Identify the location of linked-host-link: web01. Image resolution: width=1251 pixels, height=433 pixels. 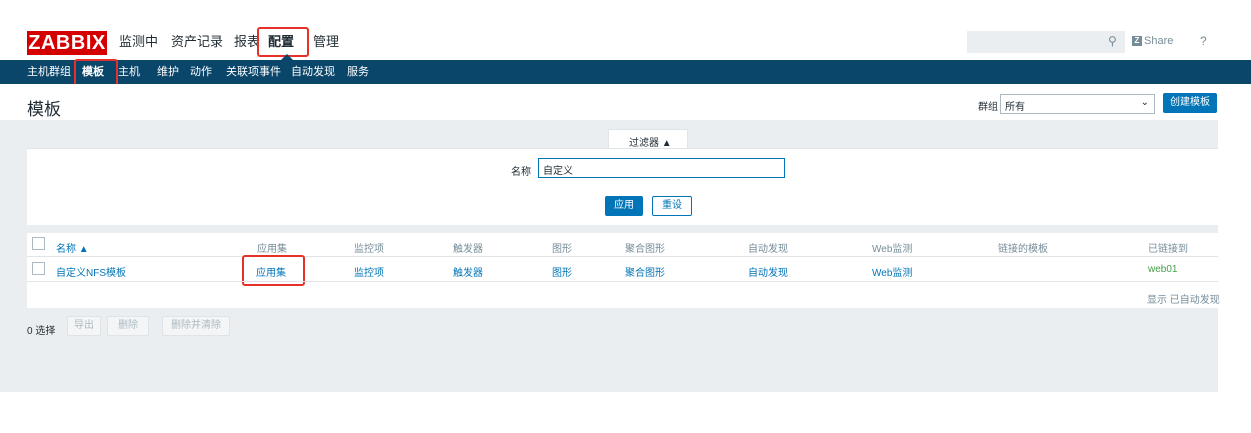
(1162, 269).